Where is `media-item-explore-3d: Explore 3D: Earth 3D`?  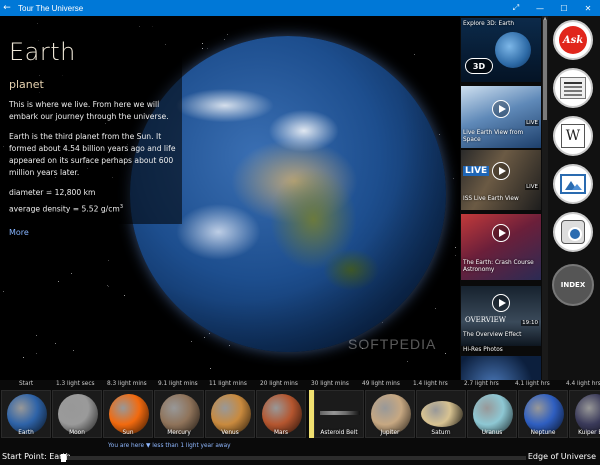 media-item-explore-3d: Explore 3D: Earth 3D is located at coordinates (501, 50).